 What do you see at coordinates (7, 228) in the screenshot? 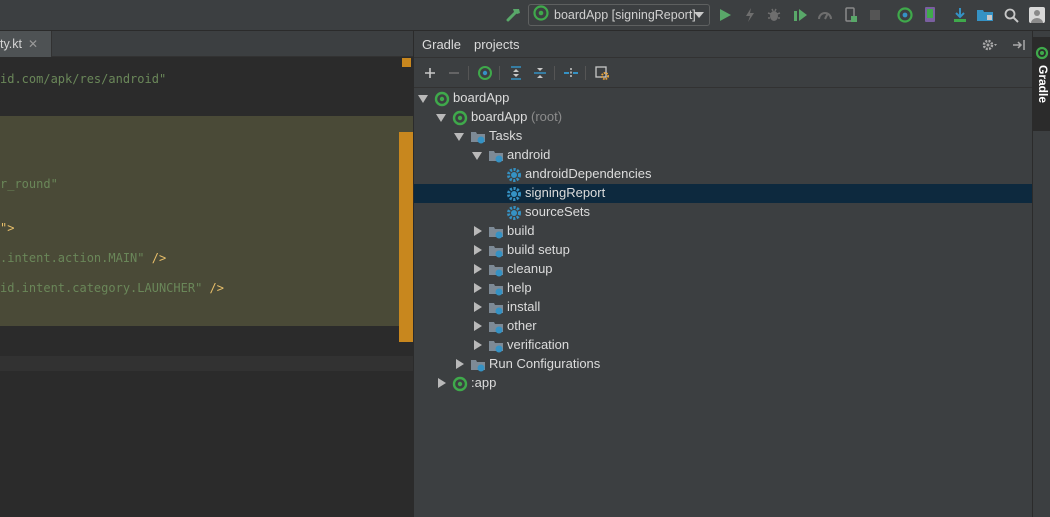
I see `code-token: ">` at bounding box center [7, 228].